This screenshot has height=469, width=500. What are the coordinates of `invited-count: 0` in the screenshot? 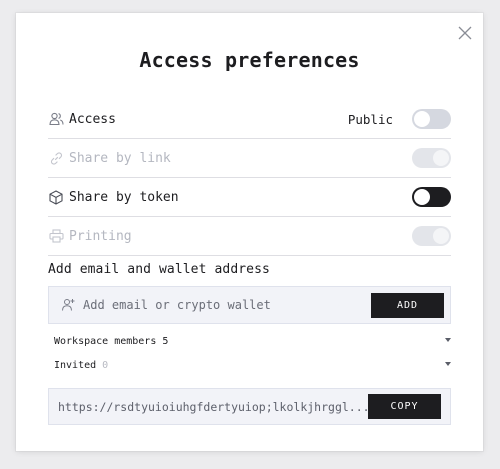 It's located at (105, 365).